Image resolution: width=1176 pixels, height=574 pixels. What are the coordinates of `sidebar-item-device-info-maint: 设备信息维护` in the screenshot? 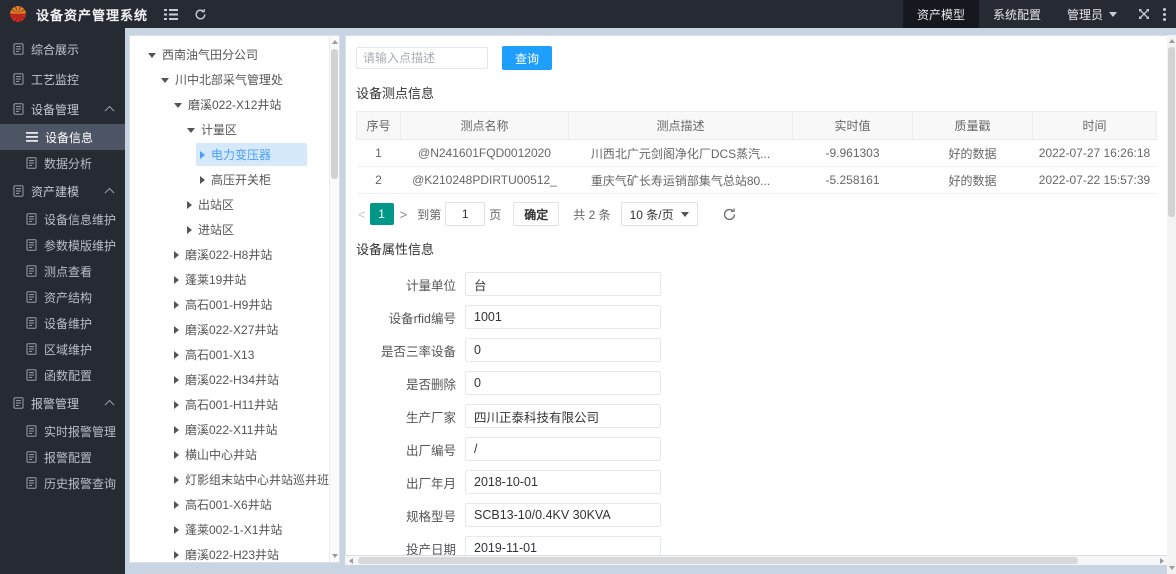 It's located at (62, 219).